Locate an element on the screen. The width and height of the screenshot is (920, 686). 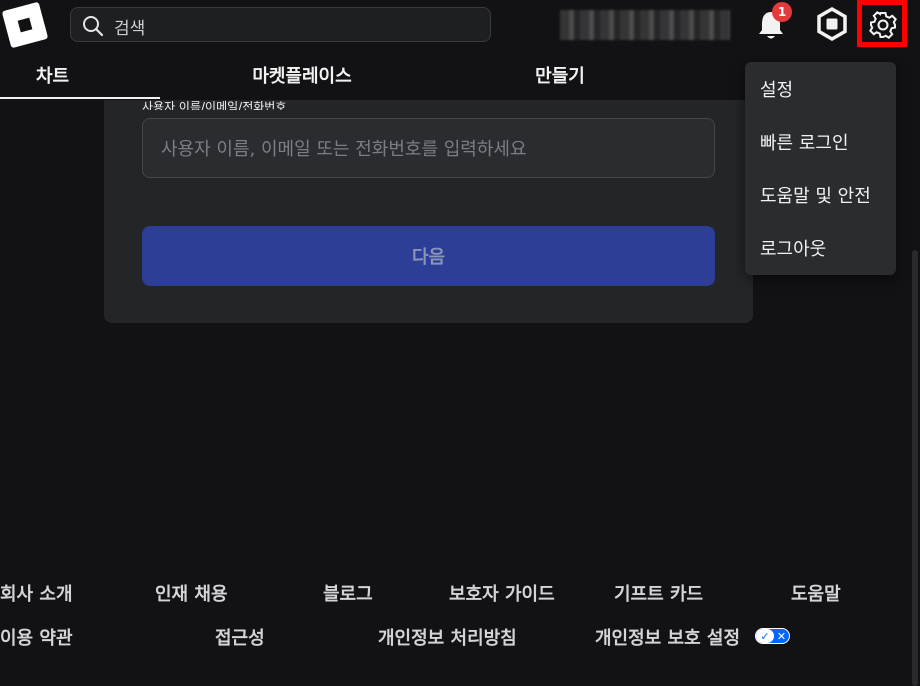
scrollbar is located at coordinates (915, 468).